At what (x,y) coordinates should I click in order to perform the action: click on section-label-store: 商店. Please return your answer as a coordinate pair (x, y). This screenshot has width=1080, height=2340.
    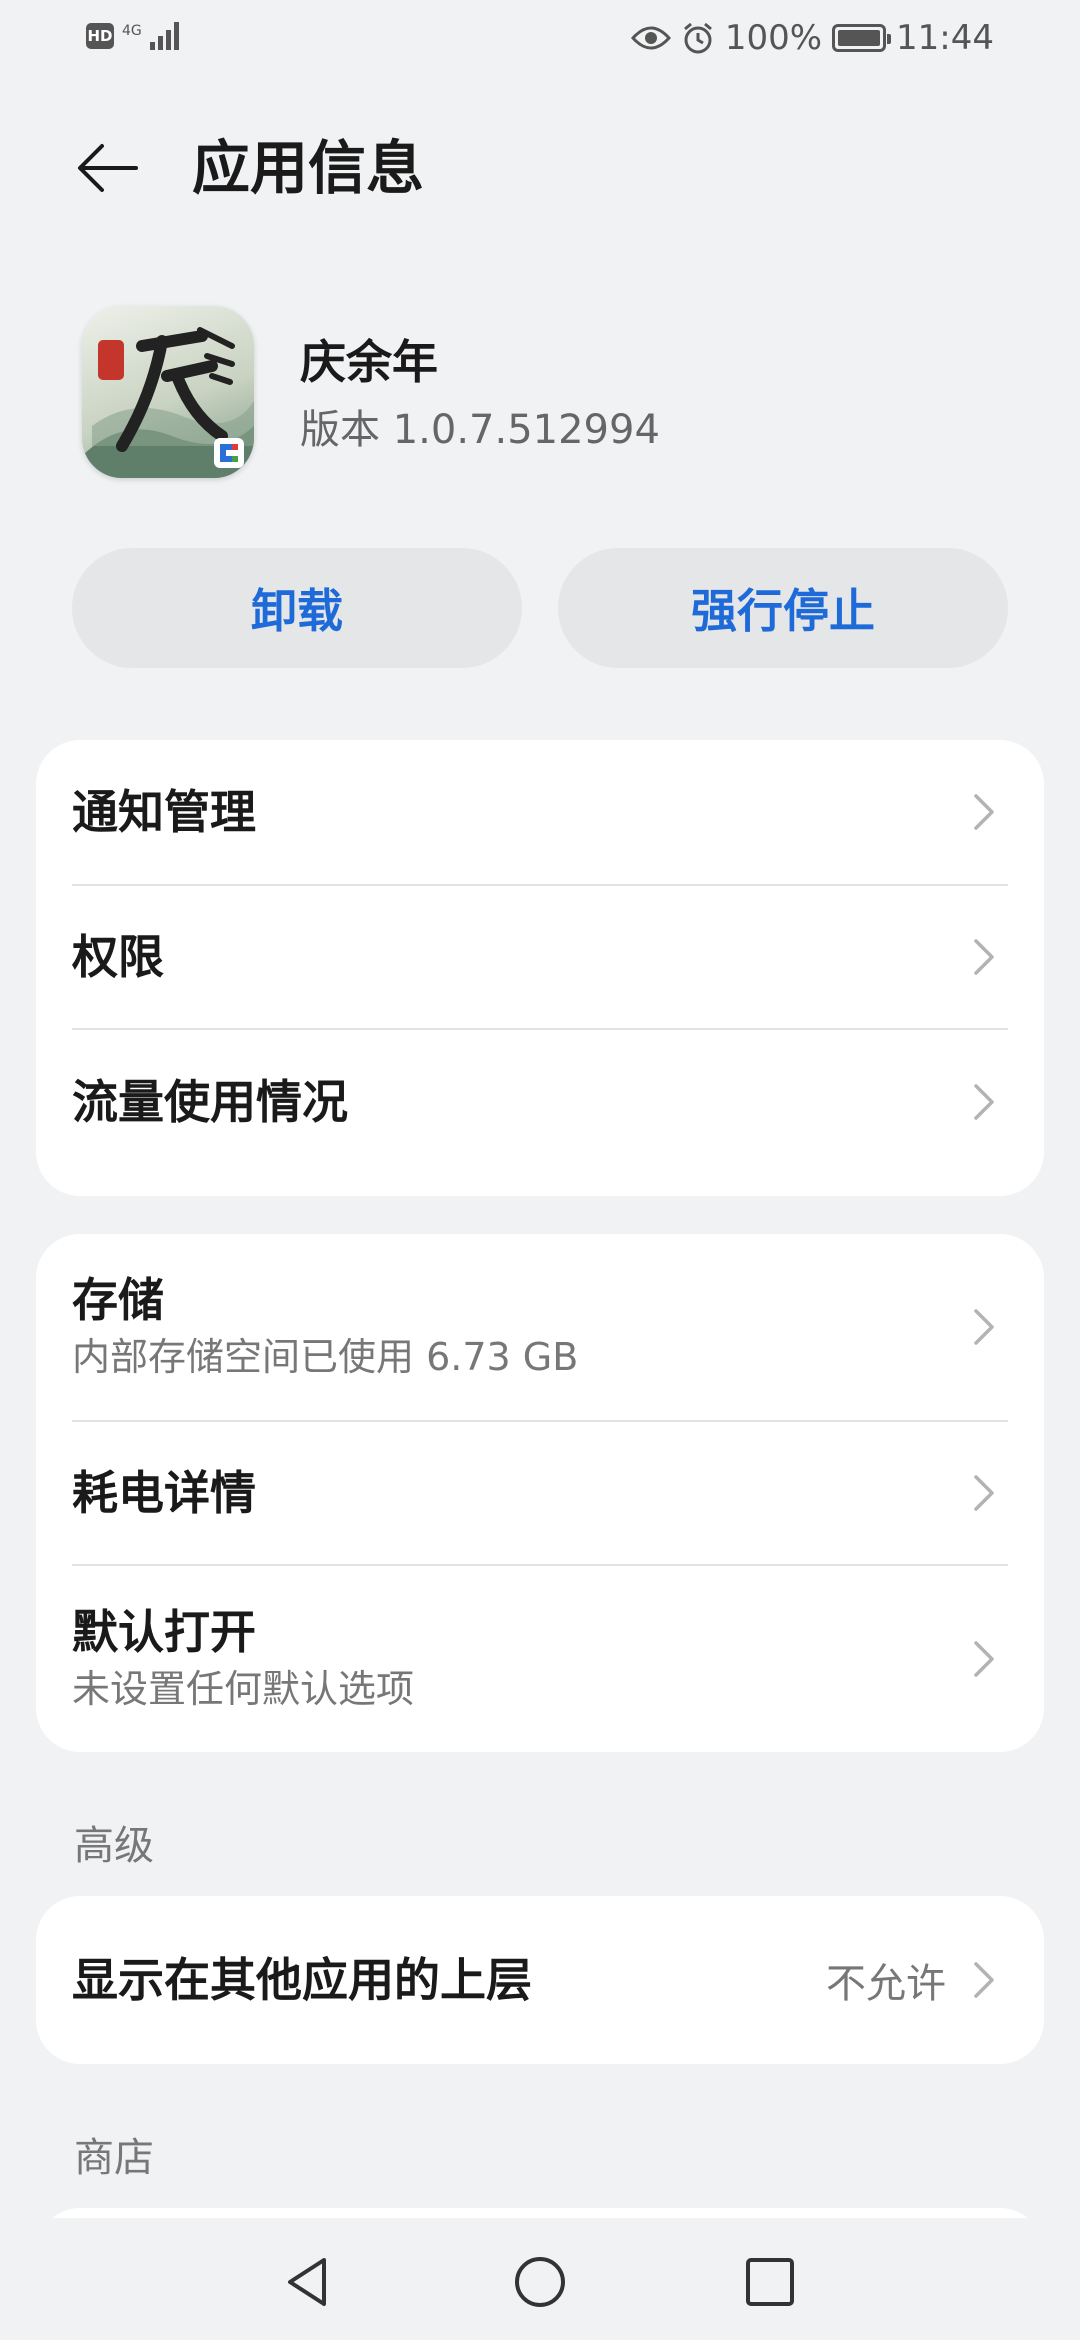
    Looking at the image, I should click on (114, 2158).